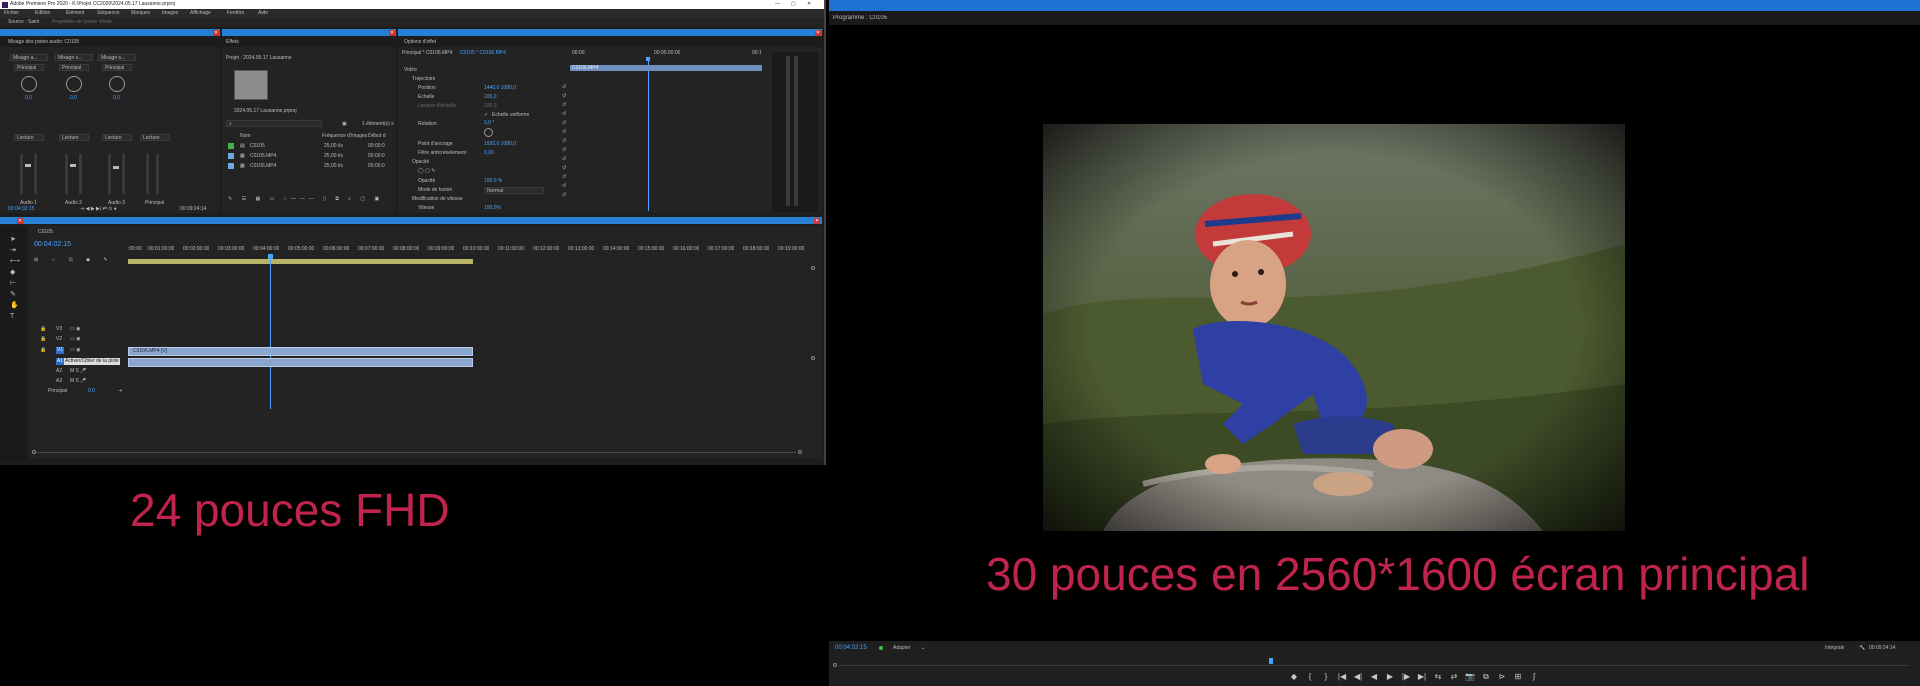 This screenshot has height=686, width=1920. What do you see at coordinates (60, 361) in the screenshot?
I see `track-label-a1: A1` at bounding box center [60, 361].